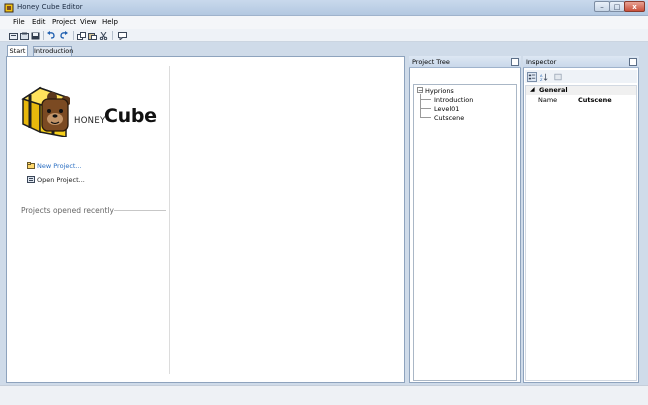  What do you see at coordinates (130, 116) in the screenshot?
I see `brand-cube-text: Cube` at bounding box center [130, 116].